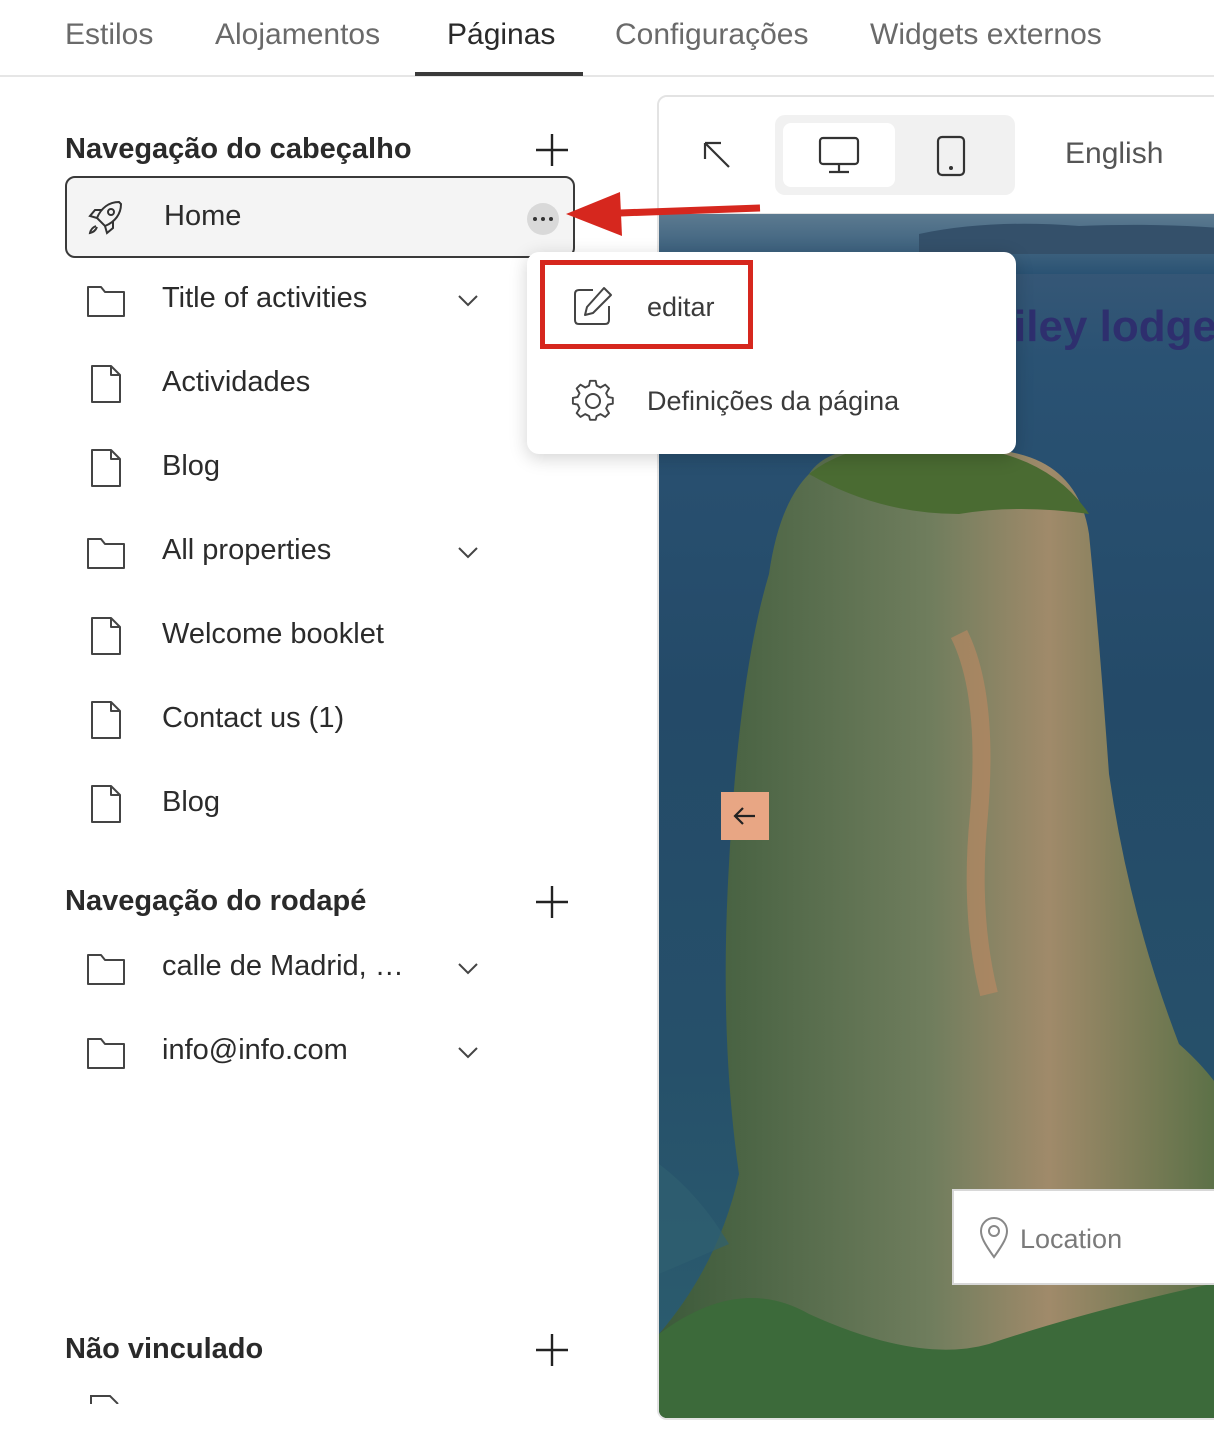 The image size is (1214, 1432). I want to click on tab-alojamentos: Alojamentos, so click(297, 35).